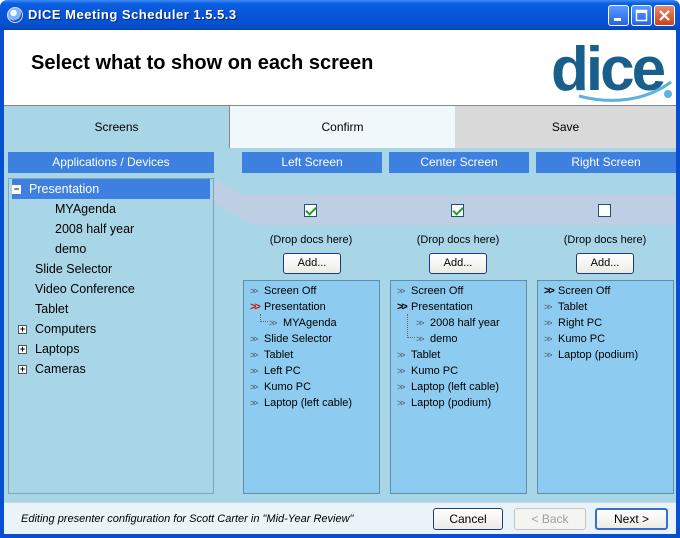 Image resolution: width=680 pixels, height=538 pixels. Describe the element at coordinates (303, 323) in the screenshot. I see `list-item: >> MYAgenda` at that location.